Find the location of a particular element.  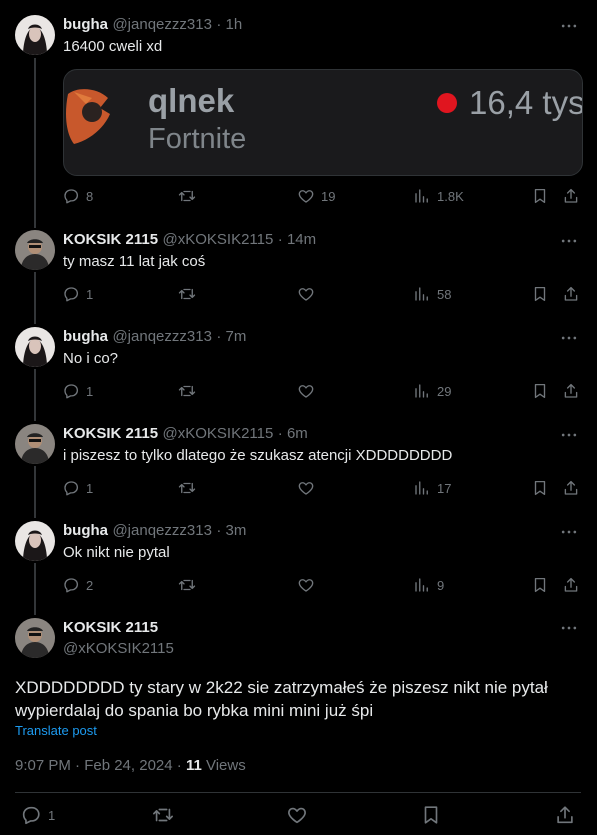

post-time: 14m is located at coordinates (301, 239).